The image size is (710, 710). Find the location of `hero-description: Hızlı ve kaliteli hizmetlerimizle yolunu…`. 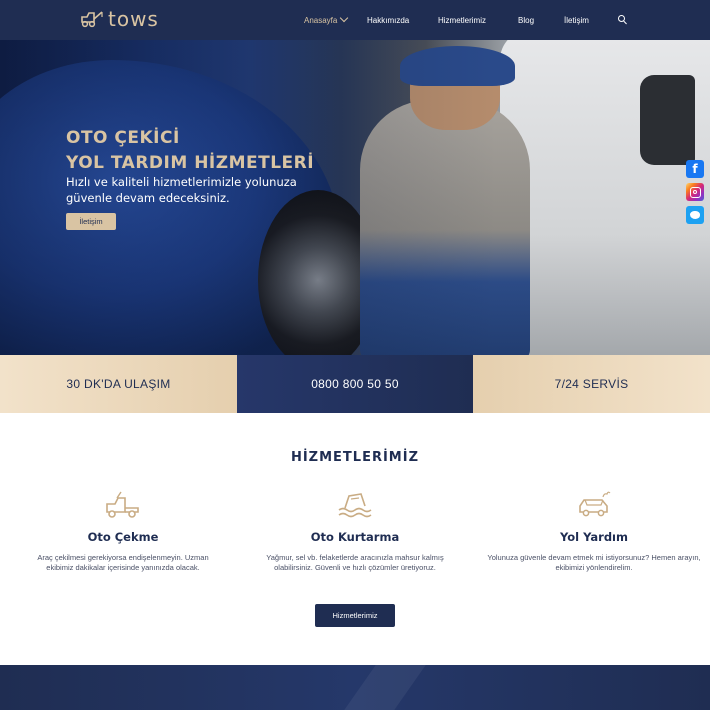

hero-description: Hızlı ve kaliteli hizmetlerimizle yolunu… is located at coordinates (181, 190).